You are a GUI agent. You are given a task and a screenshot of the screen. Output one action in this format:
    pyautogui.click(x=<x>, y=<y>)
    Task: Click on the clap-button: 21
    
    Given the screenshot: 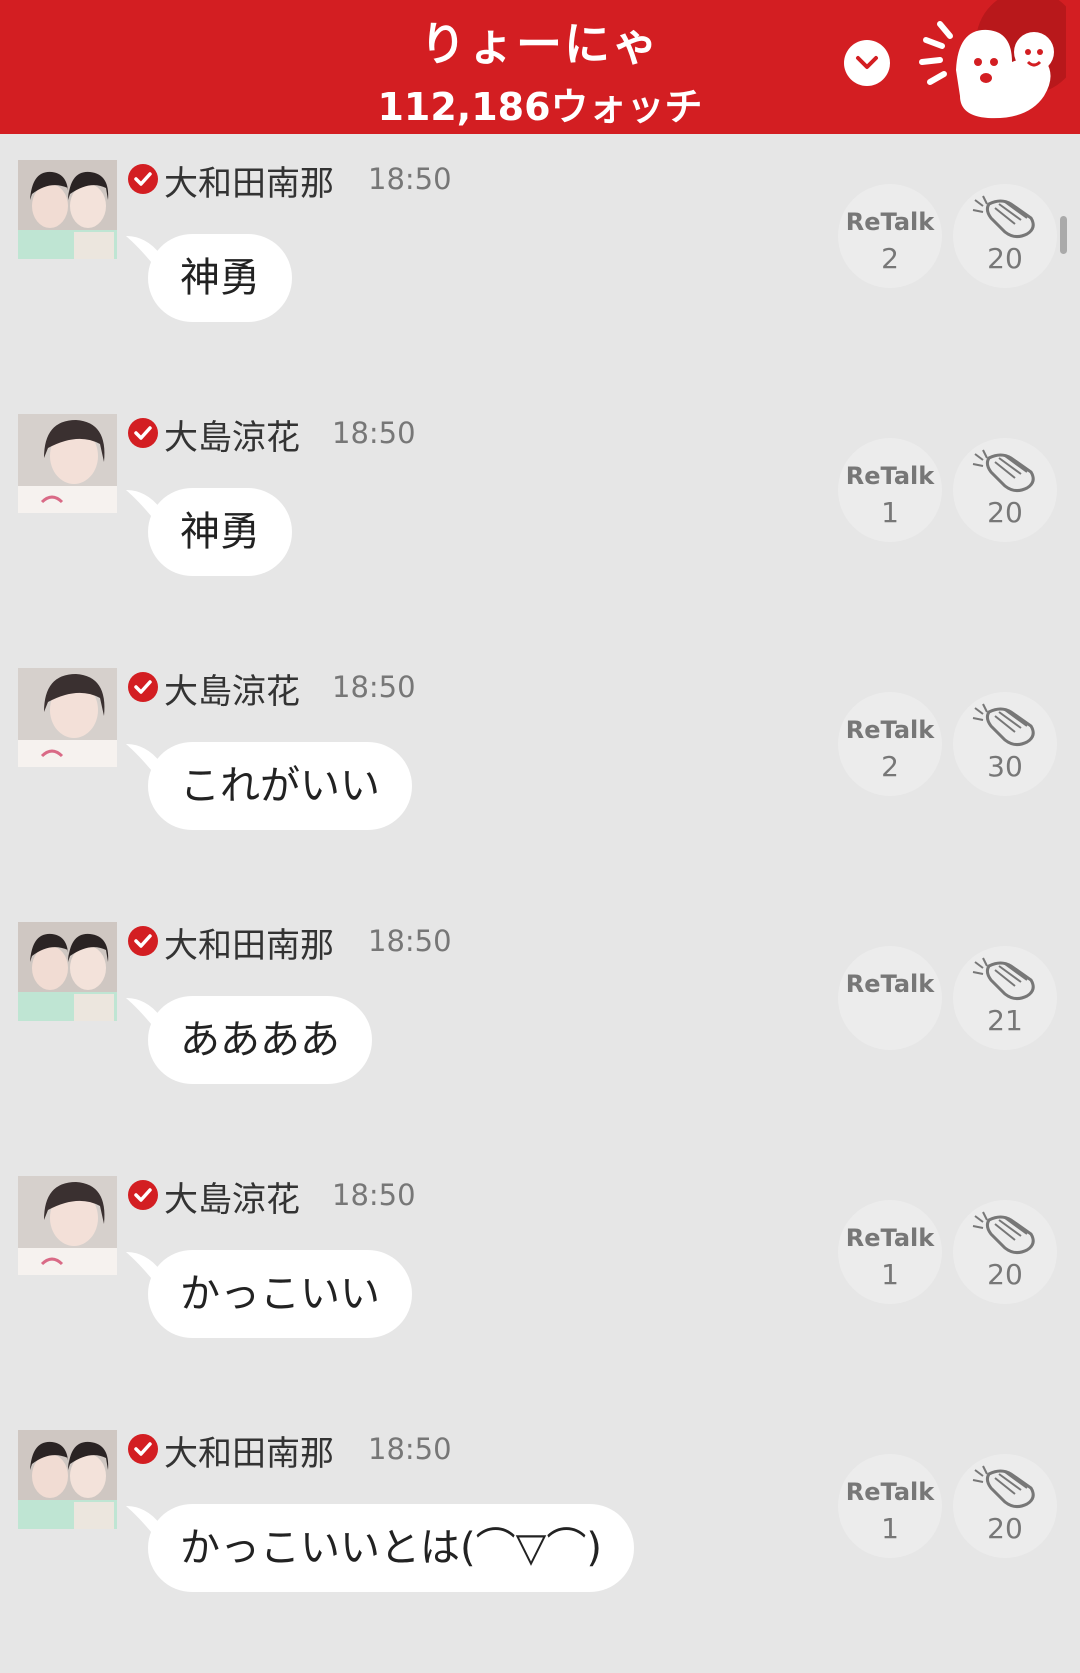 What is the action you would take?
    pyautogui.click(x=1005, y=998)
    